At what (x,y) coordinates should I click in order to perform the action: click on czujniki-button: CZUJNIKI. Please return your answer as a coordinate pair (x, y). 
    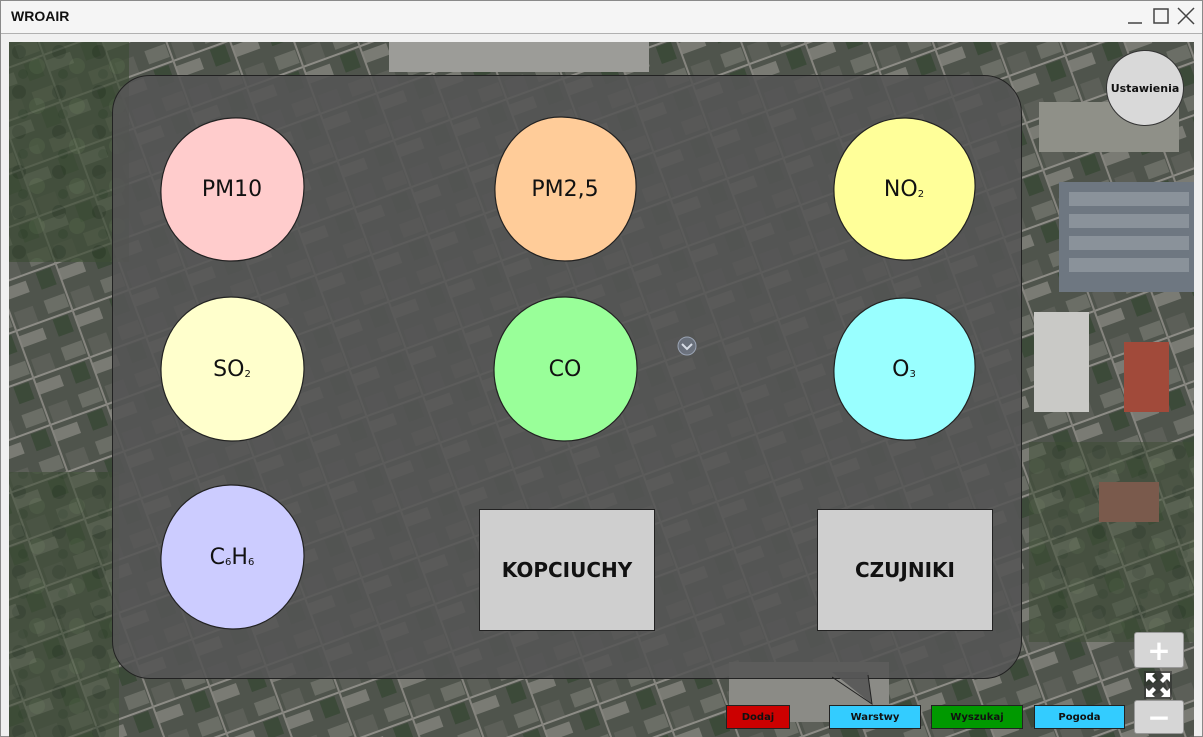
    Looking at the image, I should click on (905, 570).